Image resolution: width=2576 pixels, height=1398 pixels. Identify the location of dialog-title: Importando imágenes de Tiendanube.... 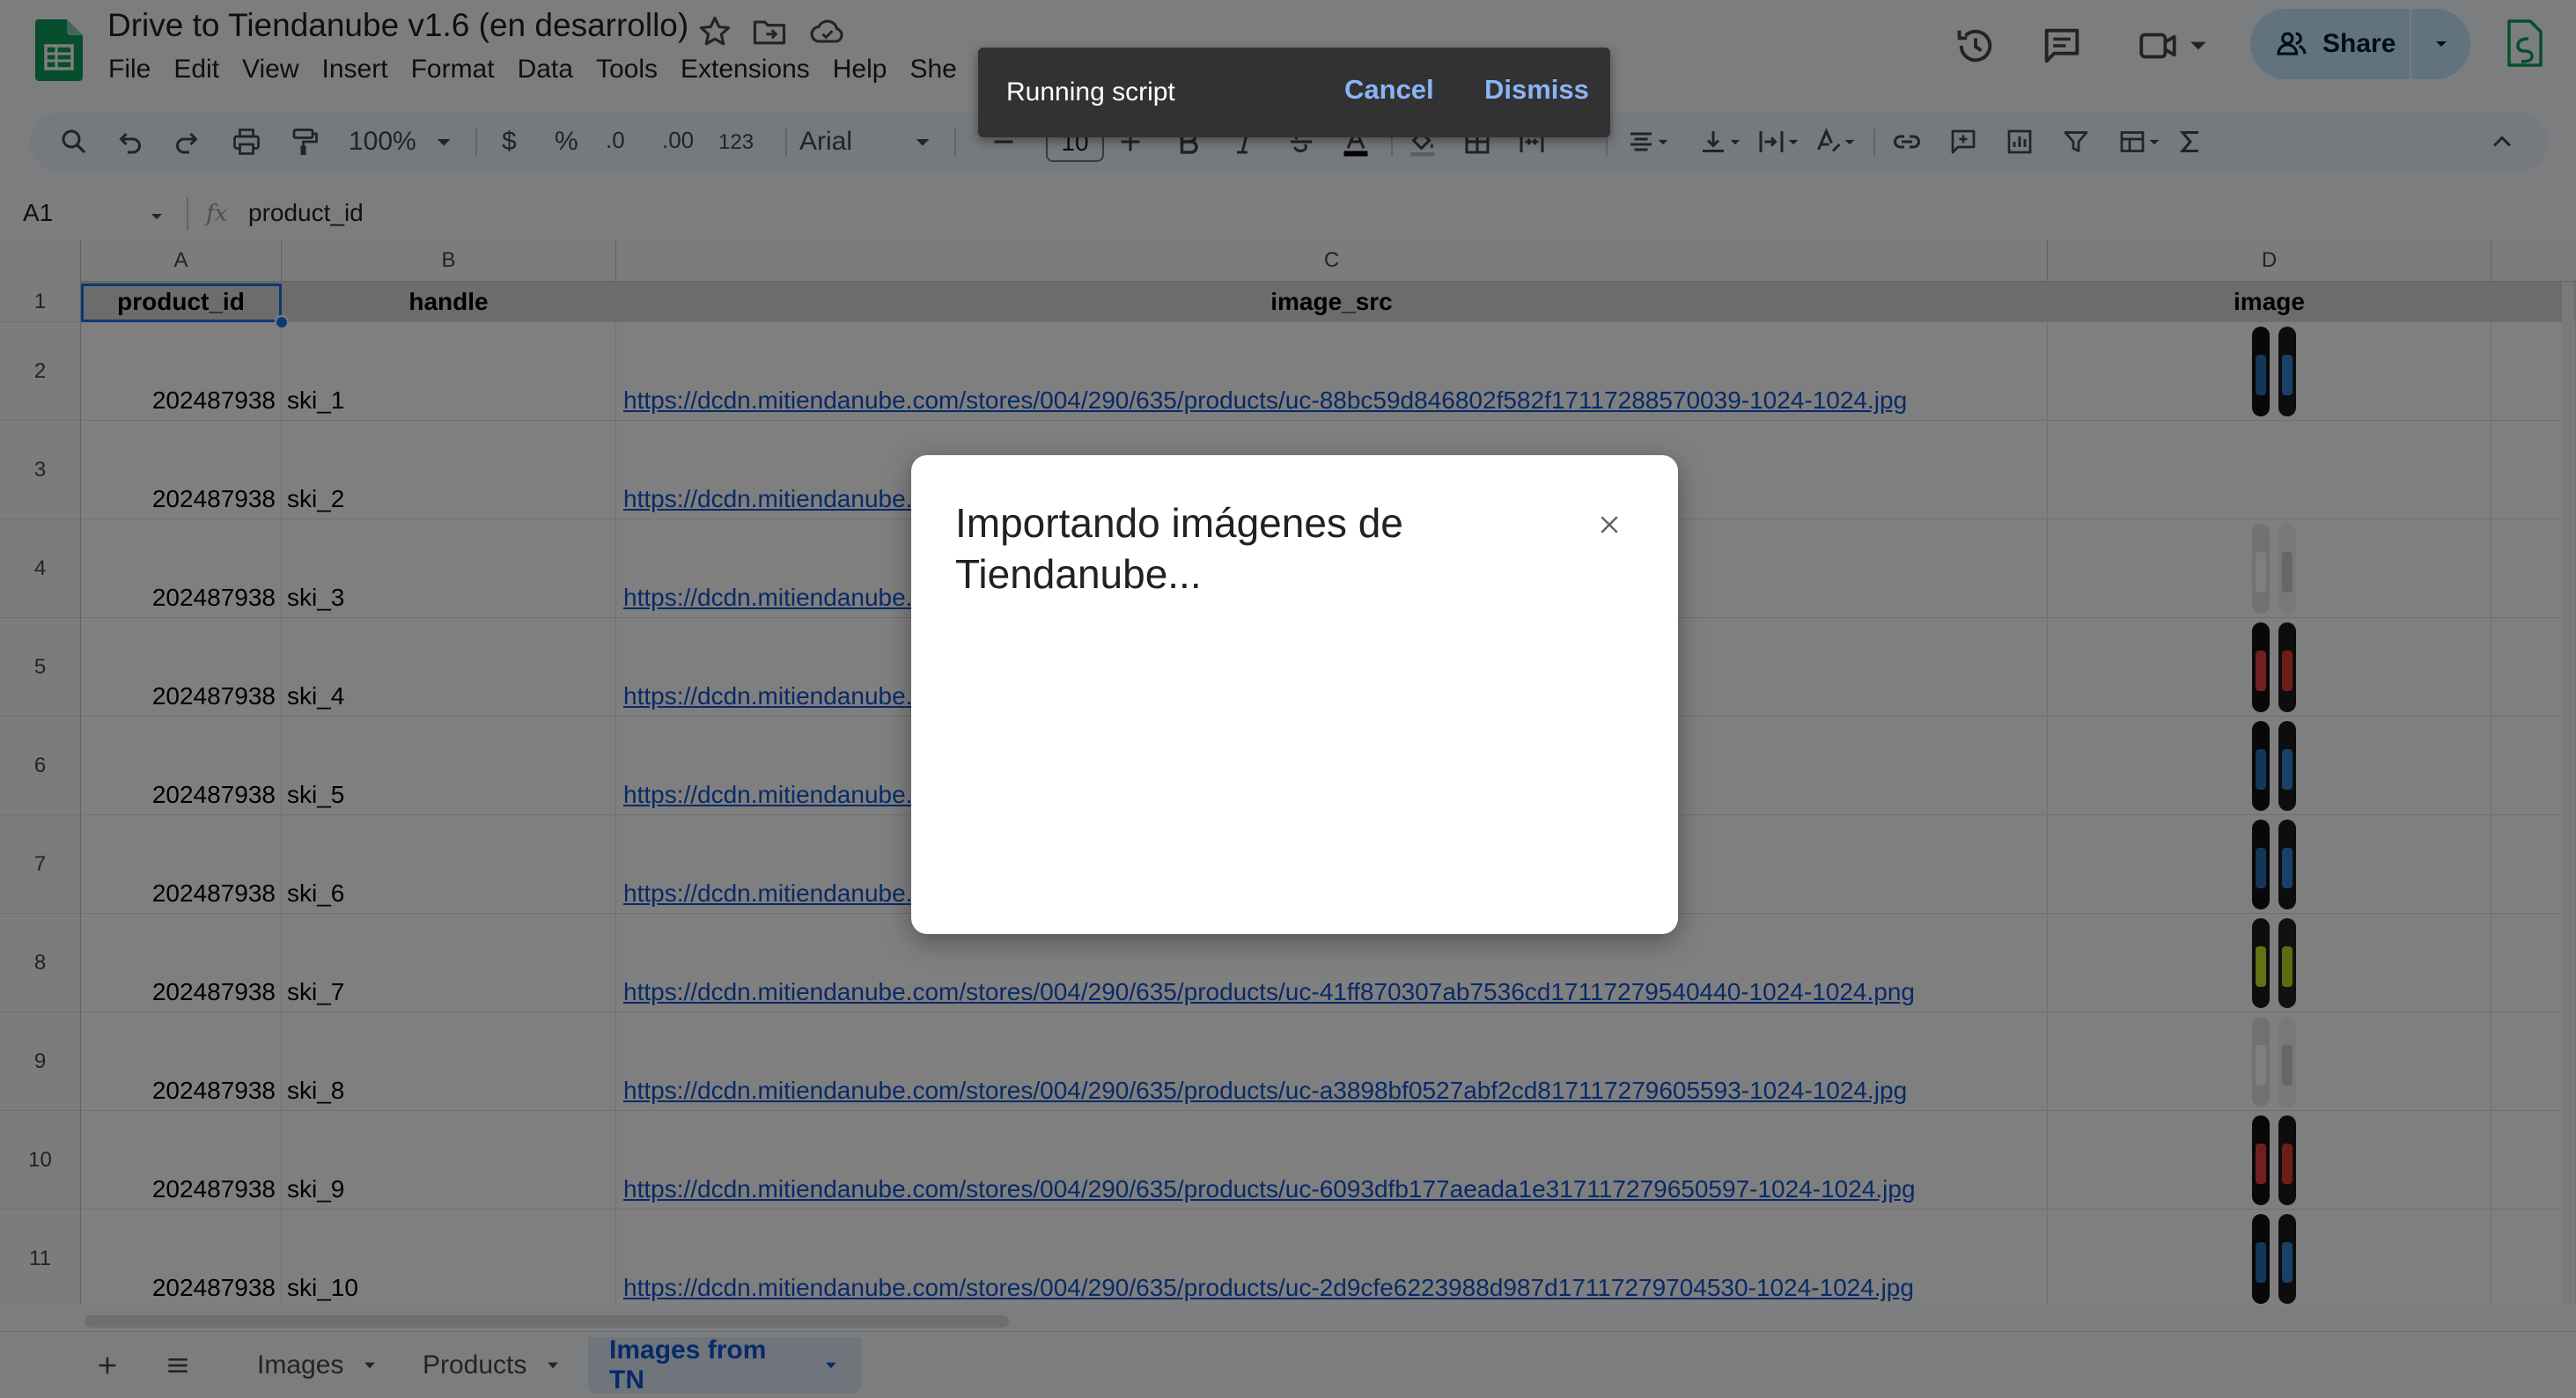
(1179, 548).